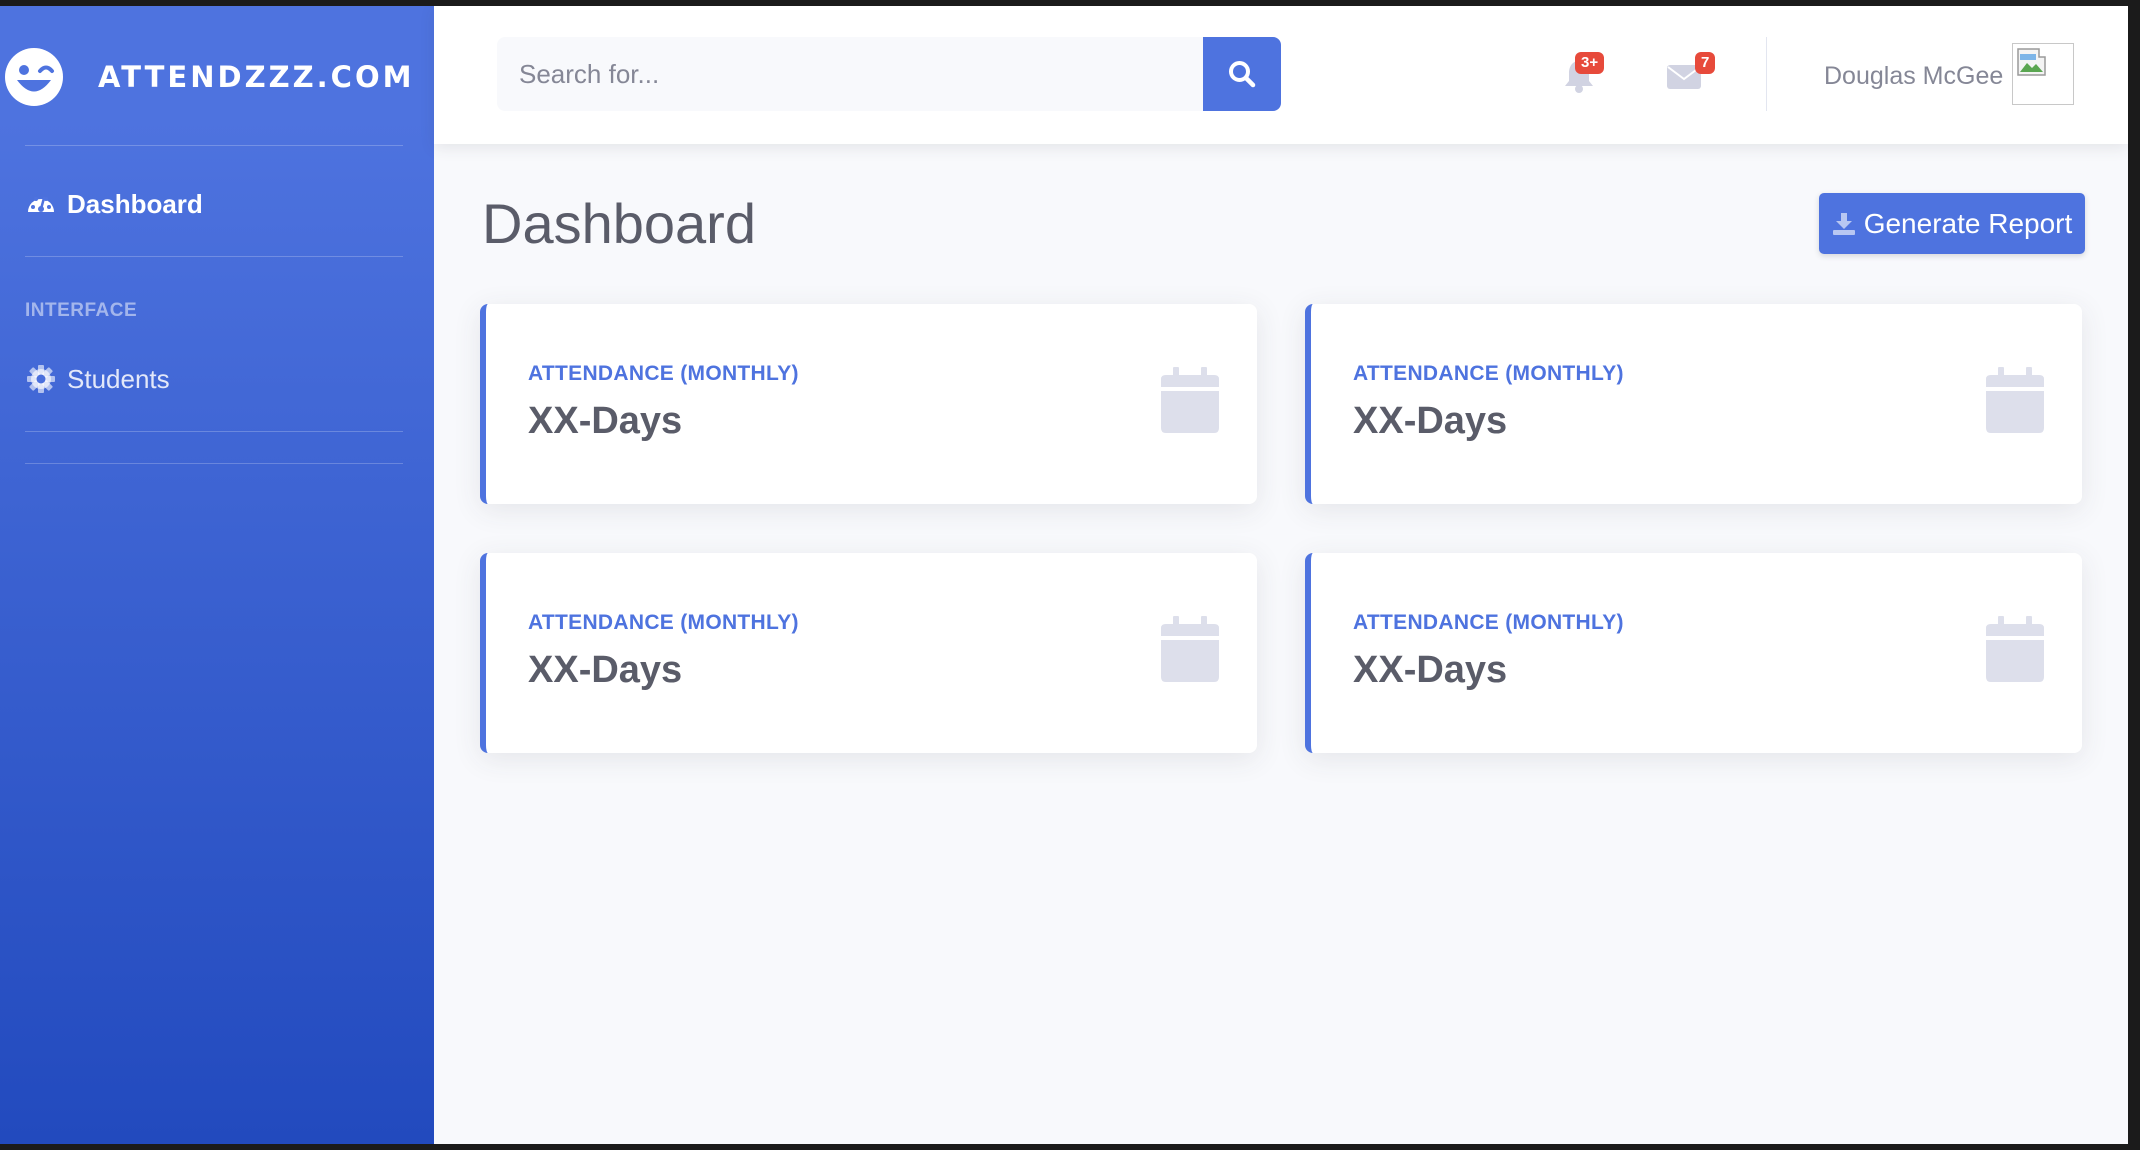 The image size is (2140, 1150). Describe the element at coordinates (81, 310) in the screenshot. I see `sidebar-heading: INTERFACE` at that location.